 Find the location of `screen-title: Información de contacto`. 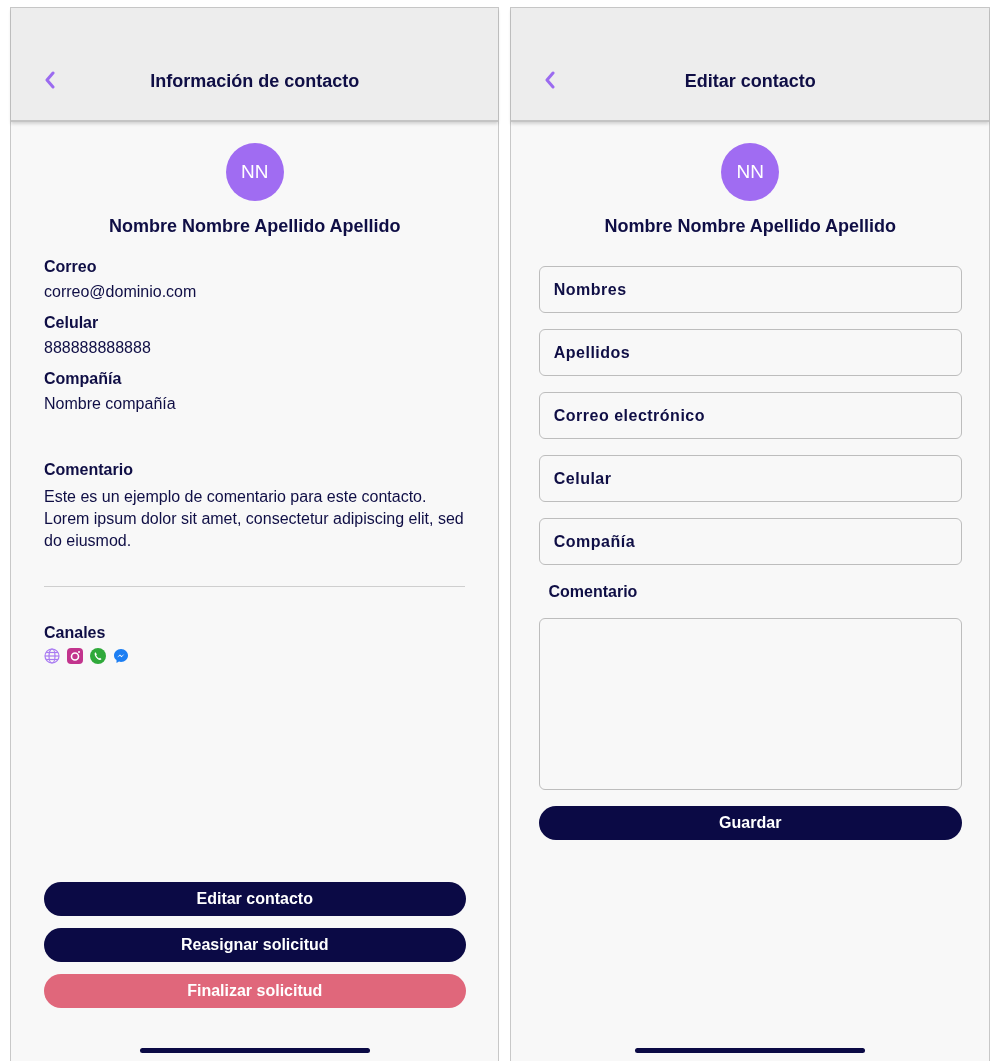

screen-title: Información de contacto is located at coordinates (255, 81).